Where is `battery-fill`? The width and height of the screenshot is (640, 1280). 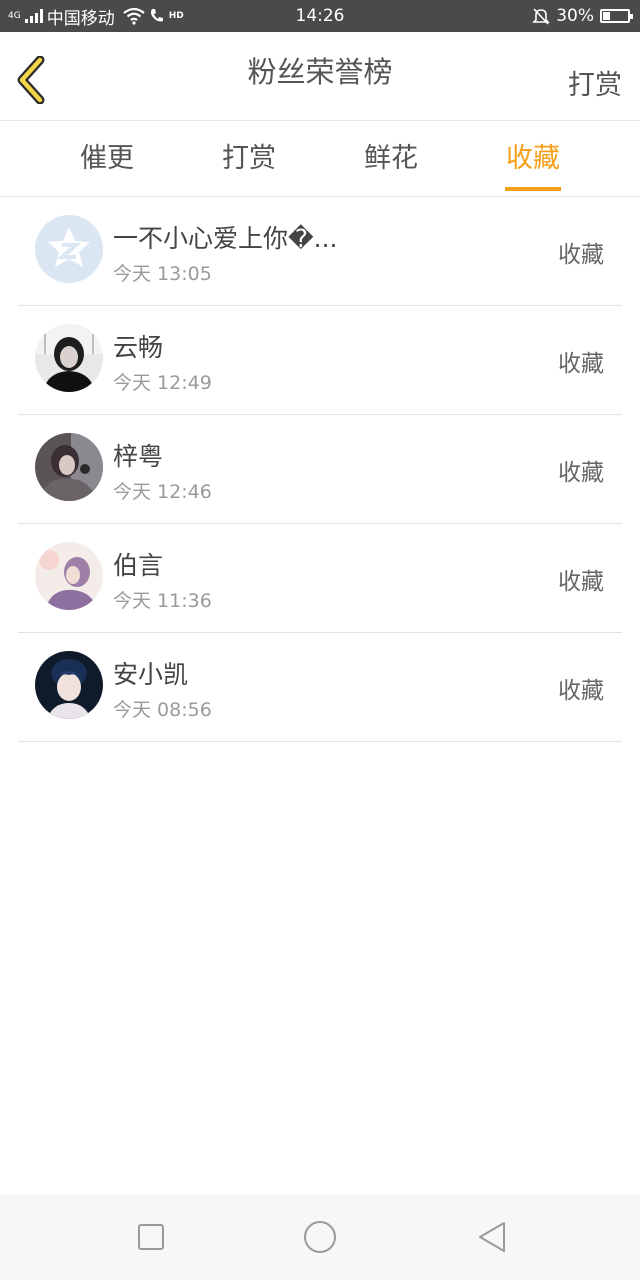 battery-fill is located at coordinates (606, 16).